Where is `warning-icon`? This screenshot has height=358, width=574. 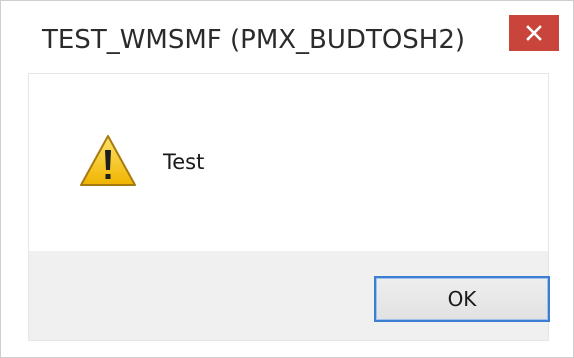 warning-icon is located at coordinates (108, 160).